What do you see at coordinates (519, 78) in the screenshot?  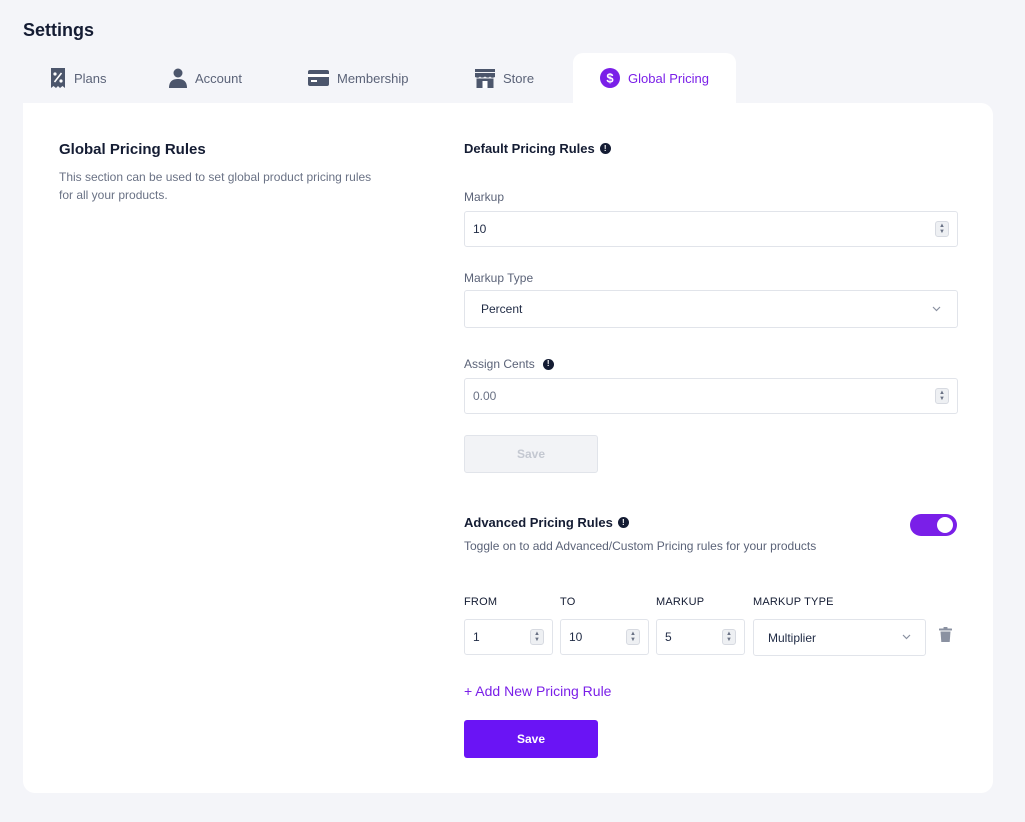 I see `tab-store-label: Store` at bounding box center [519, 78].